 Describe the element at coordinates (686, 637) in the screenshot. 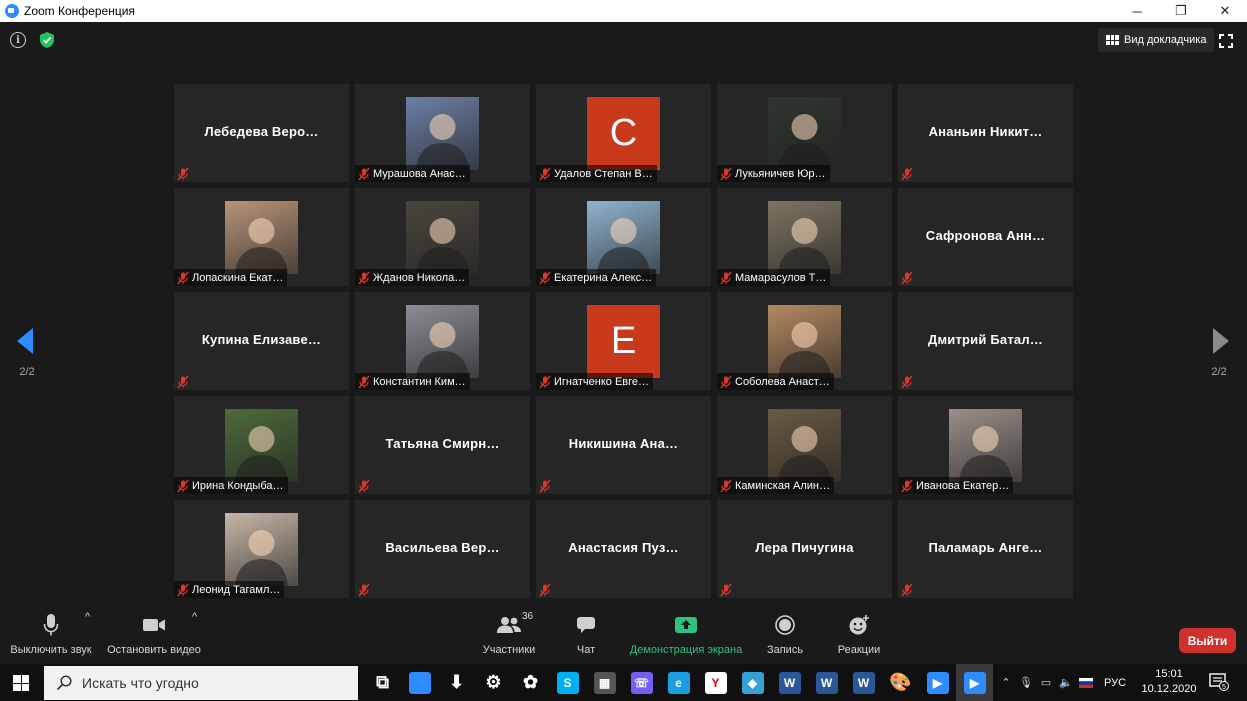

I see `share-screen-button: Демонстрация экрана` at that location.